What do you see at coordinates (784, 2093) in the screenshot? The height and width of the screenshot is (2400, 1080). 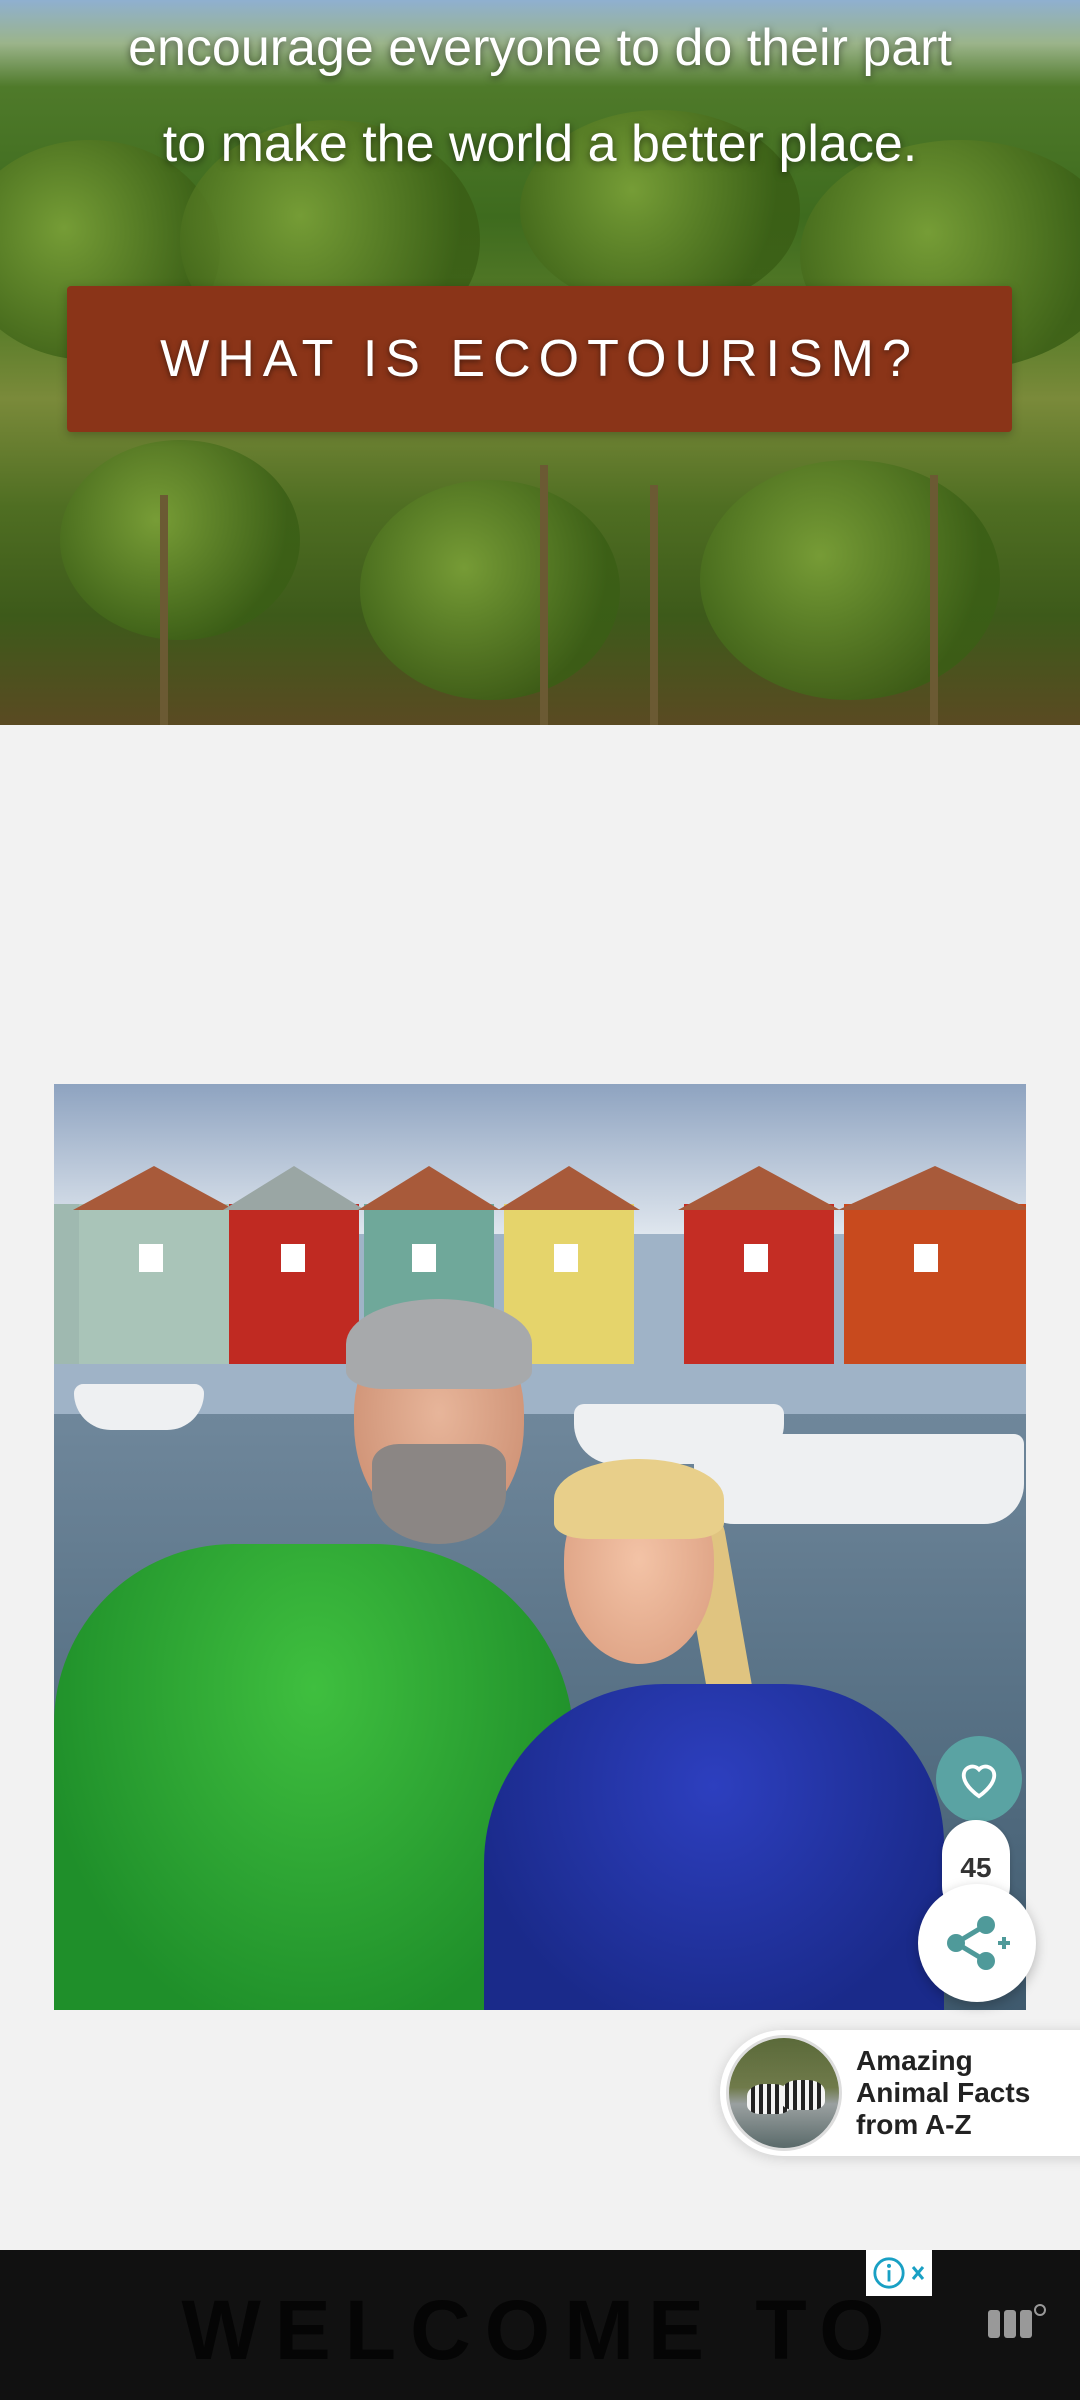 I see `zebra-thumbnail` at bounding box center [784, 2093].